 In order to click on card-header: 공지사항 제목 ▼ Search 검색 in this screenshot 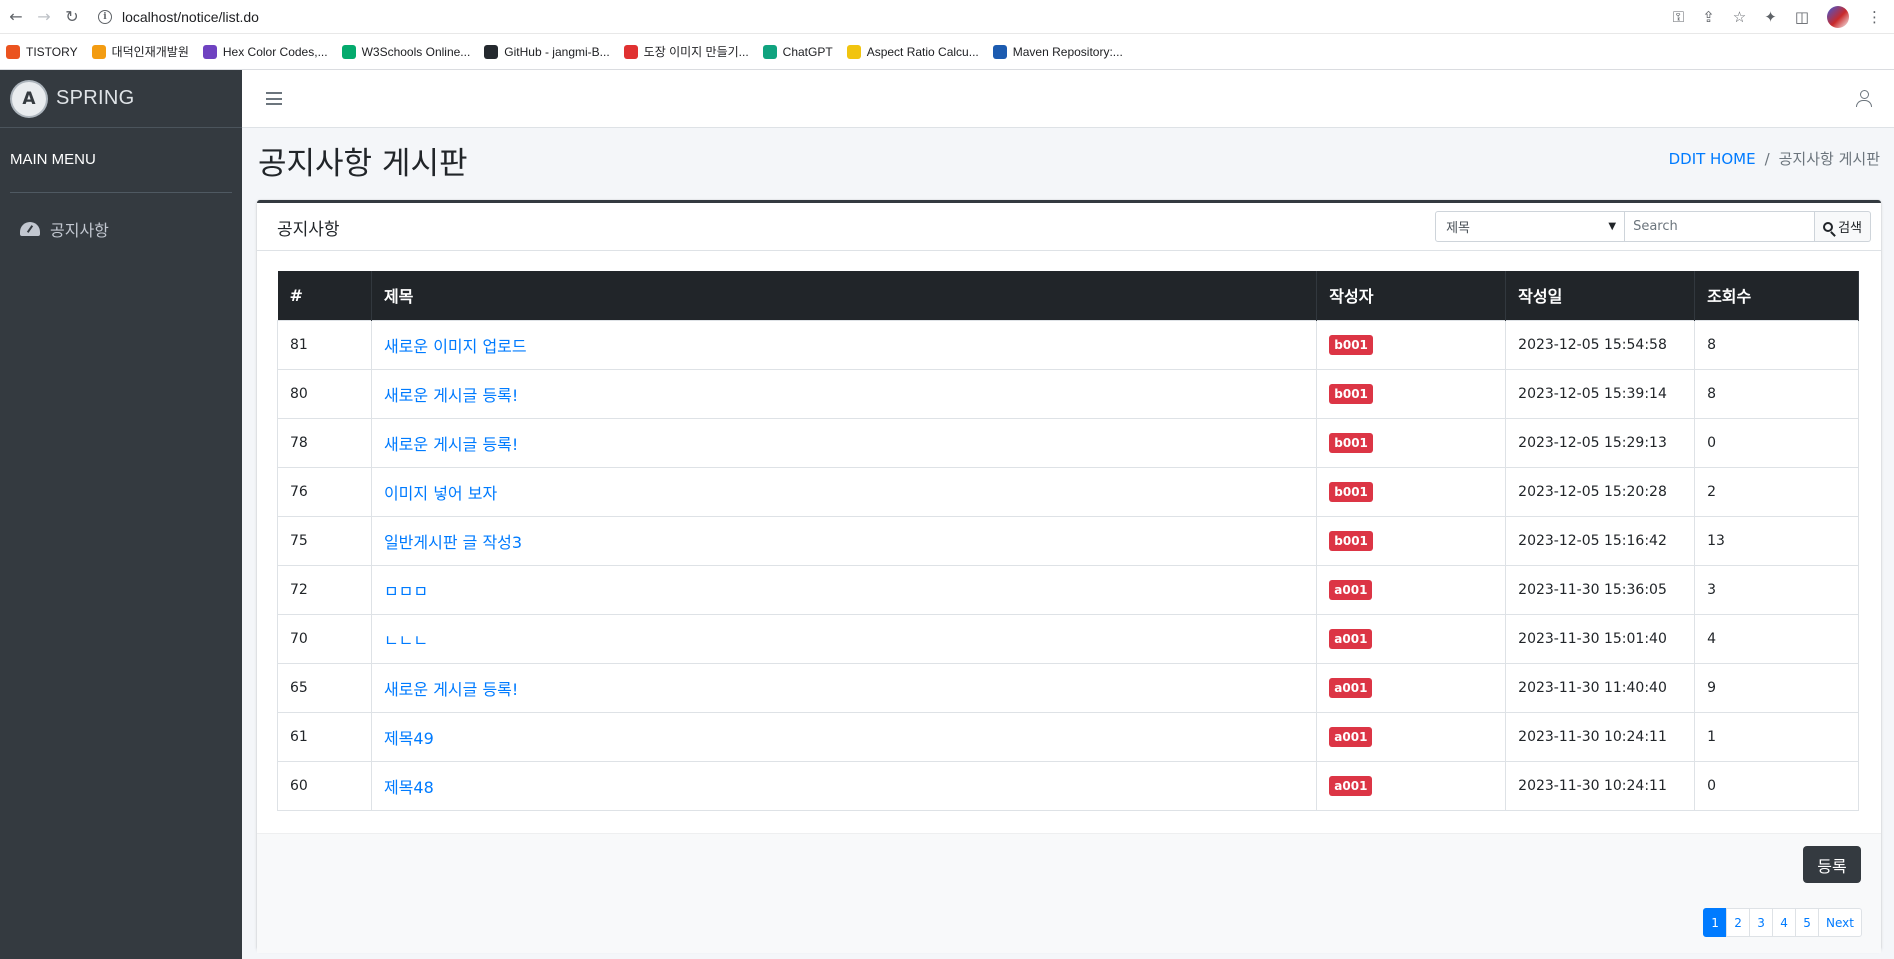, I will do `click(1069, 227)`.